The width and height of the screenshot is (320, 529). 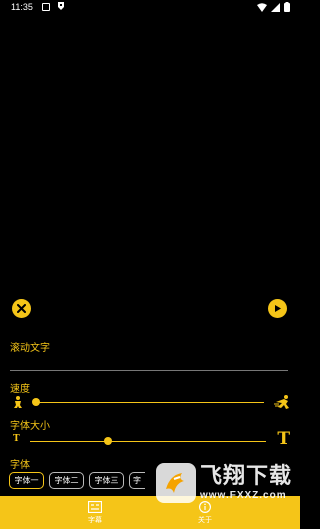 I want to click on speed-slider, so click(x=151, y=402).